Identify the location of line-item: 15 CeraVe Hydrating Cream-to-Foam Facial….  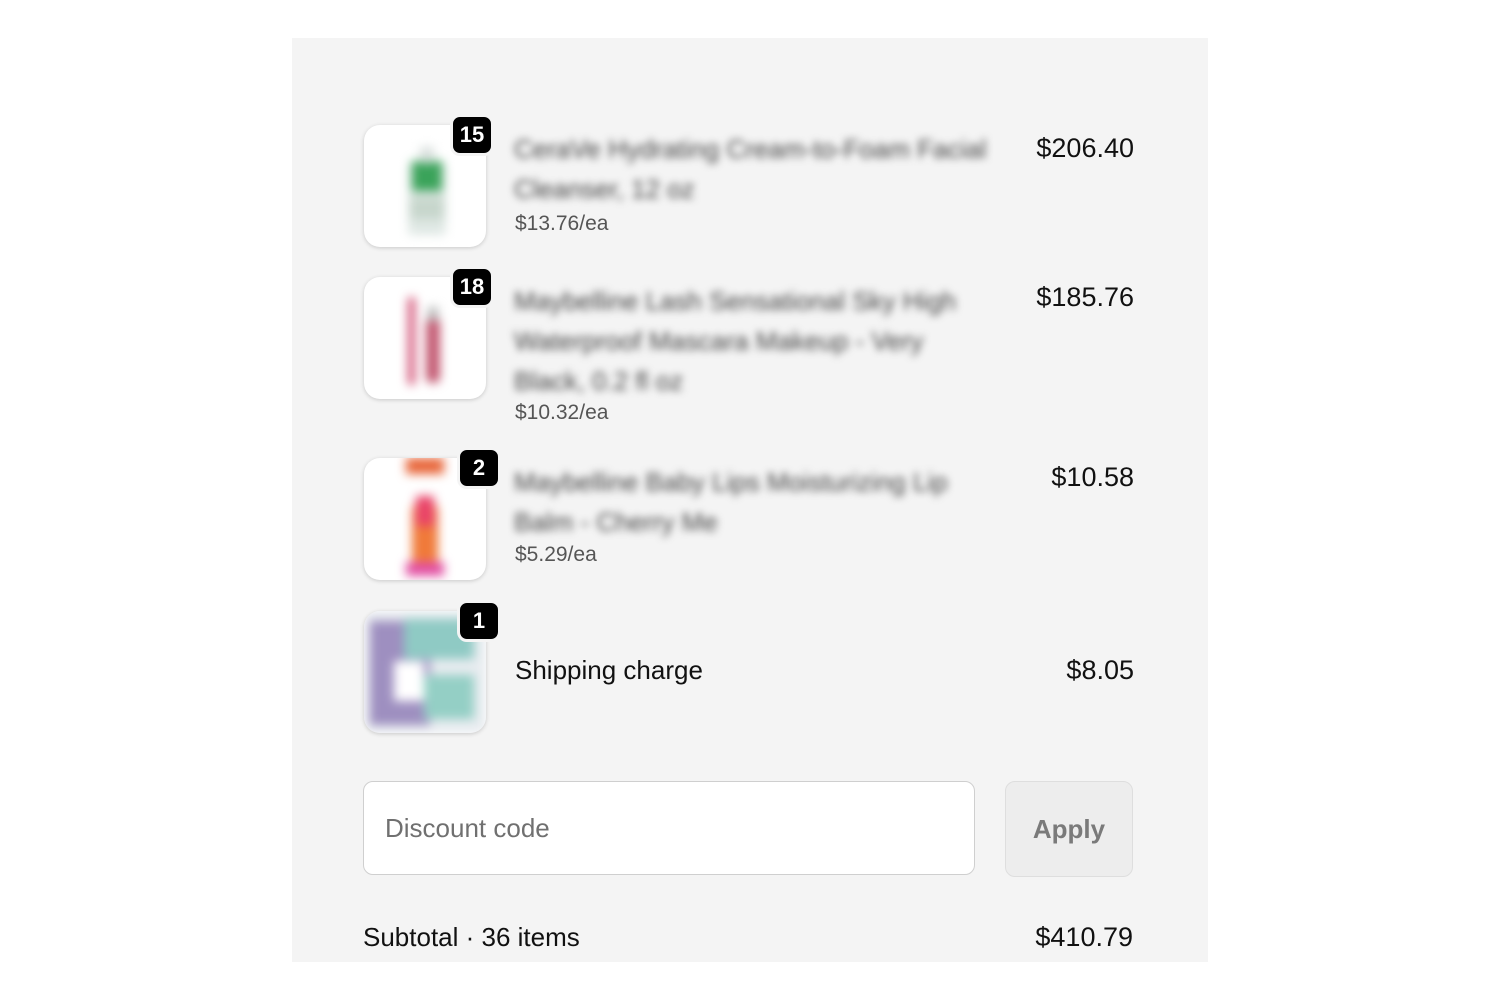
(749, 194).